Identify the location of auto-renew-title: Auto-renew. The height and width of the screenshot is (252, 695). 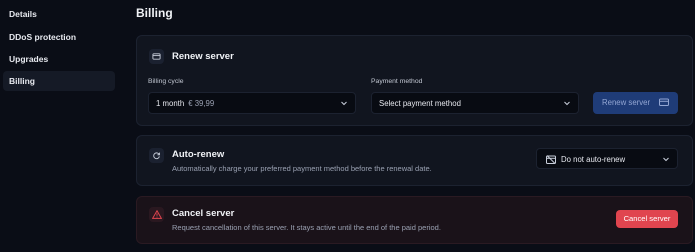
(198, 154).